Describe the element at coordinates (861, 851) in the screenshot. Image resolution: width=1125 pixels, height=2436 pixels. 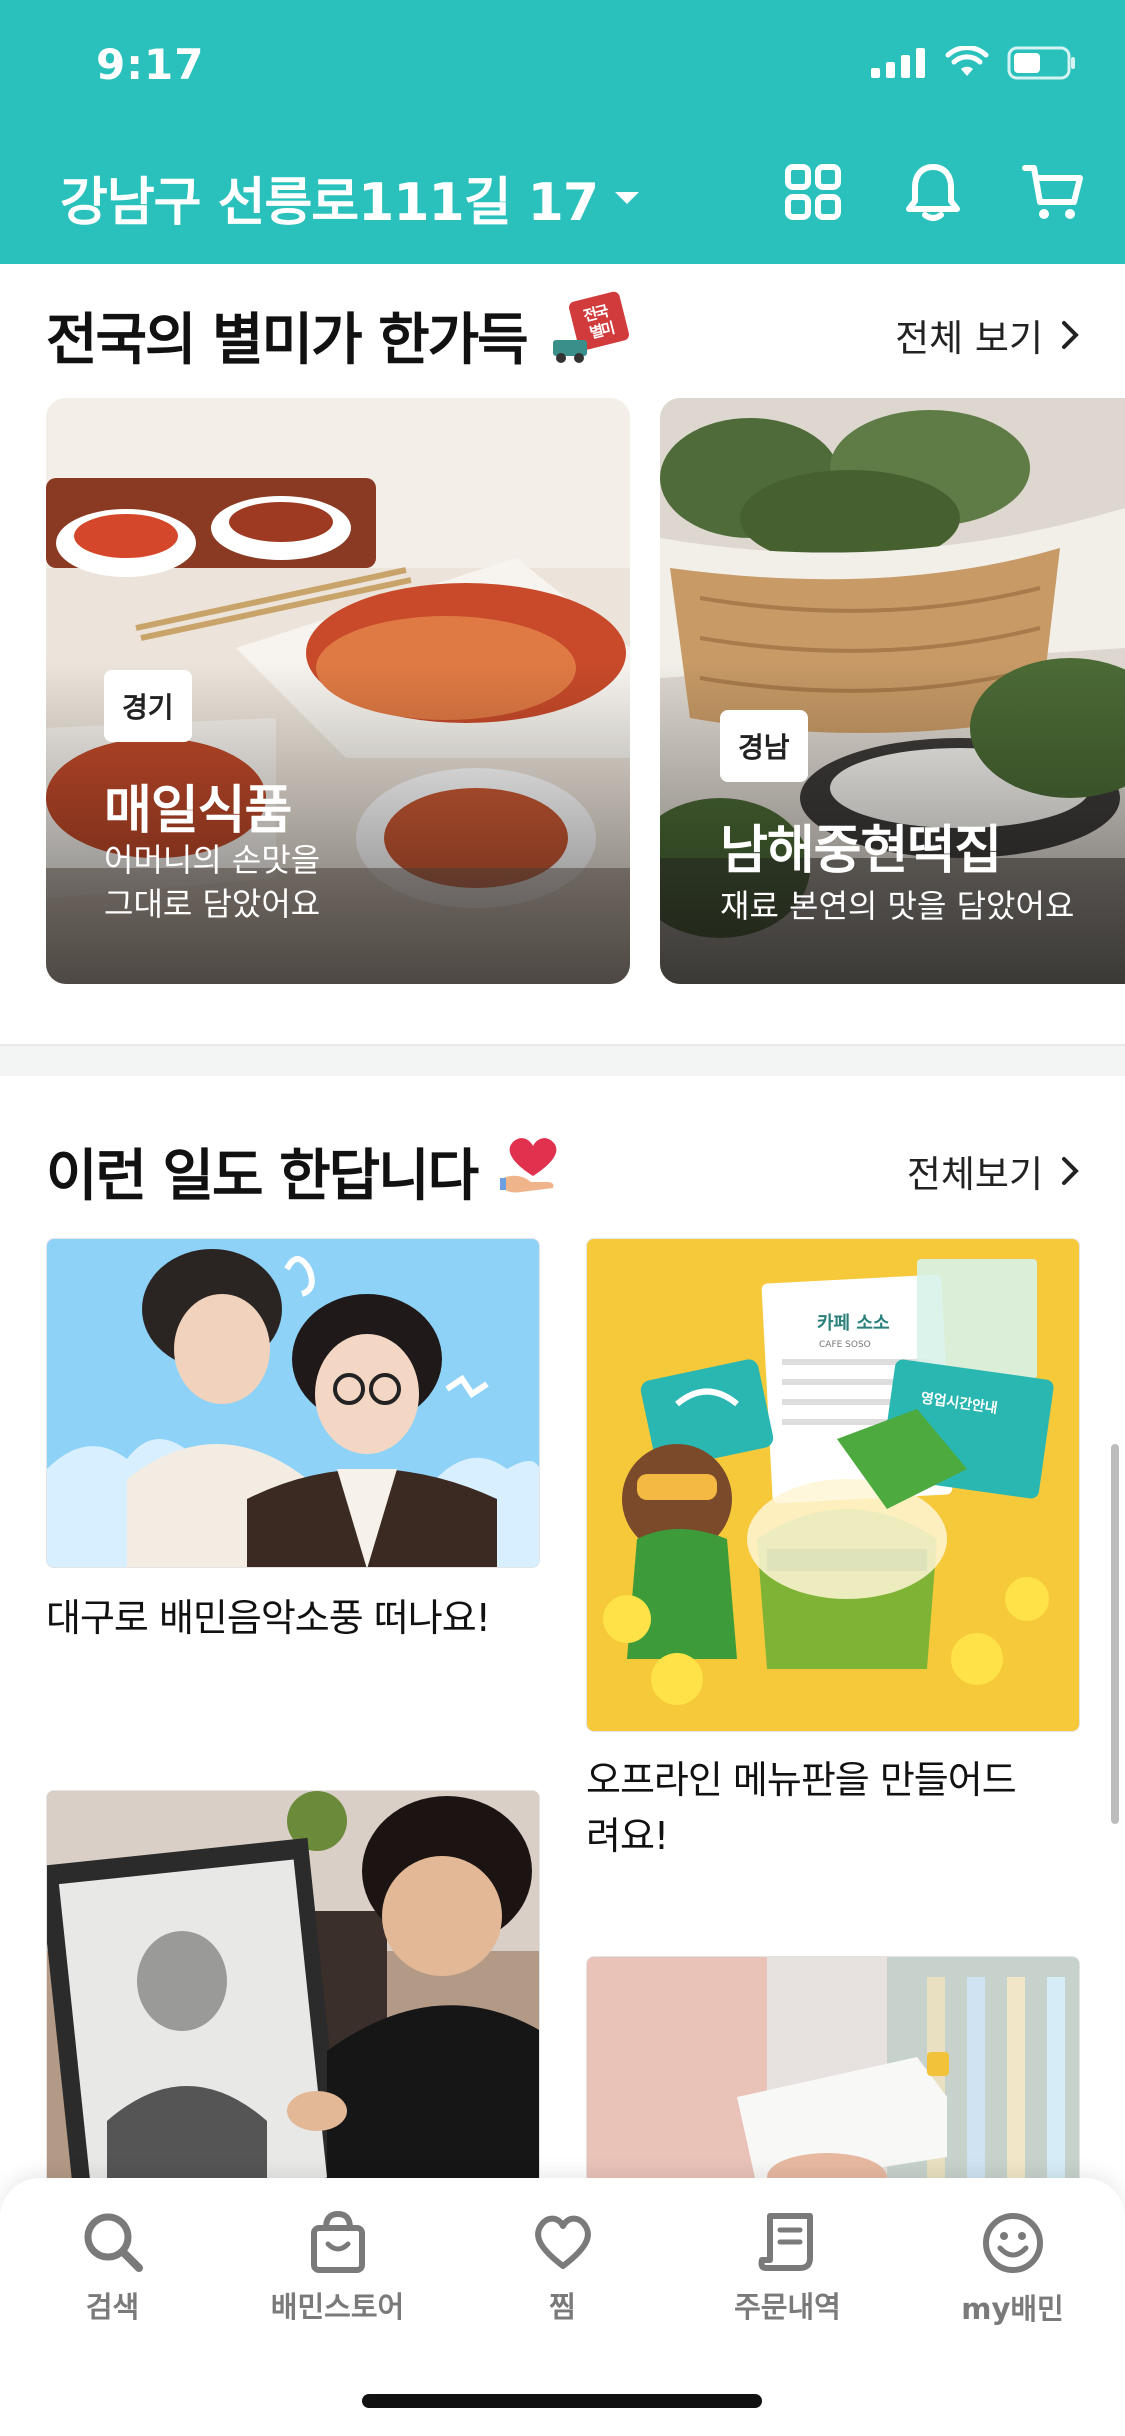
I see `store-name: 남해중현떡집` at that location.